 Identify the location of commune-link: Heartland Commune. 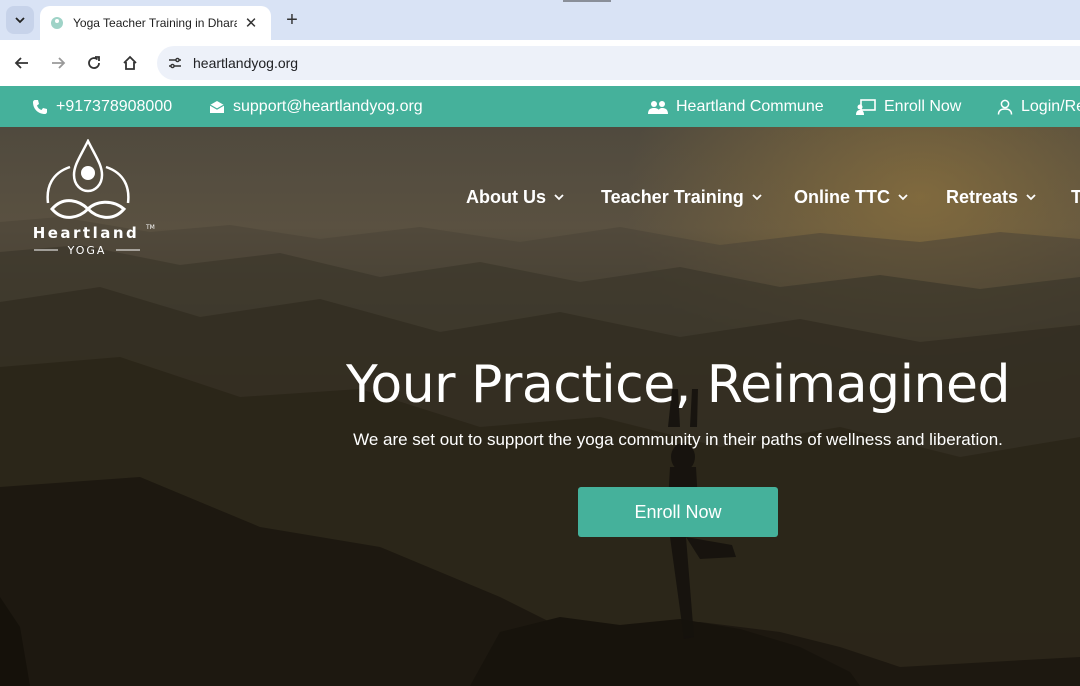
(736, 106).